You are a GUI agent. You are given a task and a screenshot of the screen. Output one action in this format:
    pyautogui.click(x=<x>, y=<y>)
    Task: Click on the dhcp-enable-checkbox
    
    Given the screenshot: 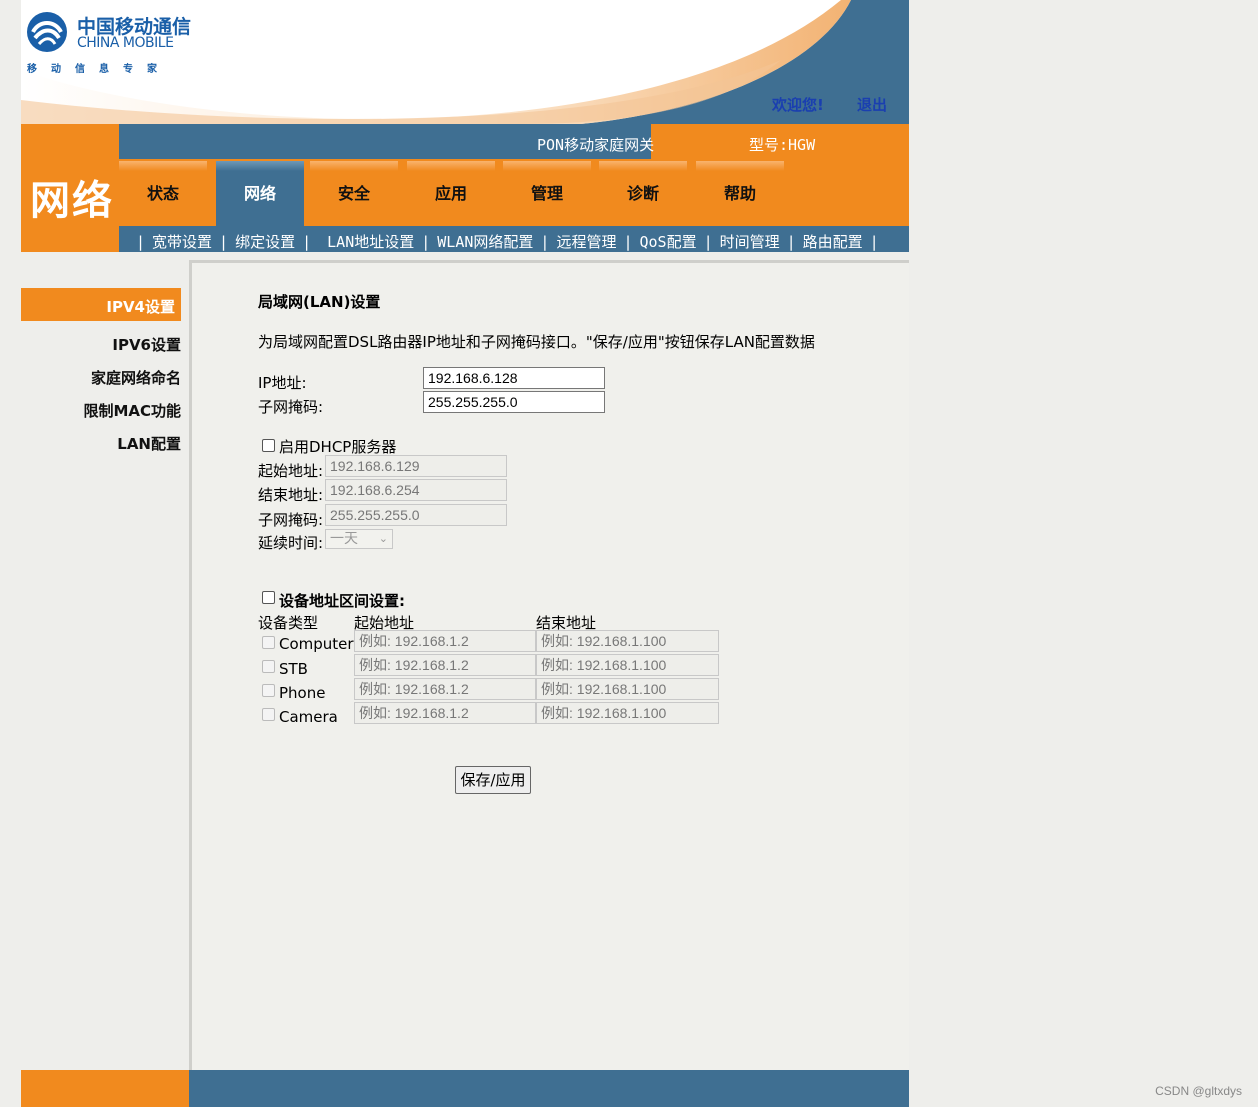 What is the action you would take?
    pyautogui.click(x=268, y=445)
    